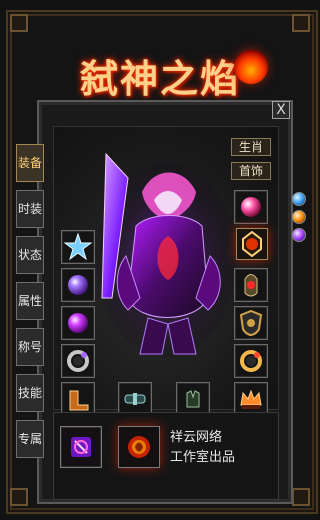 This screenshot has height=520, width=320. I want to click on studio-line-2: 工作室出品, so click(203, 457).